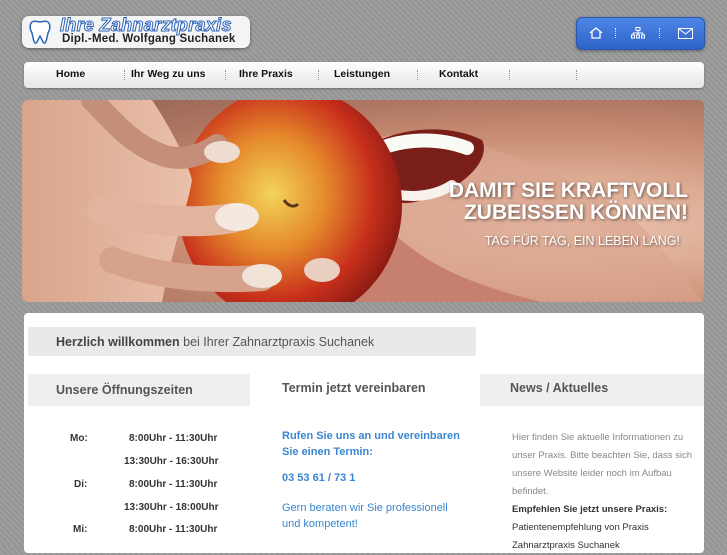  I want to click on welcome-rest: bei Ihrer Zahnarztpraxis Suchanek, so click(277, 342).